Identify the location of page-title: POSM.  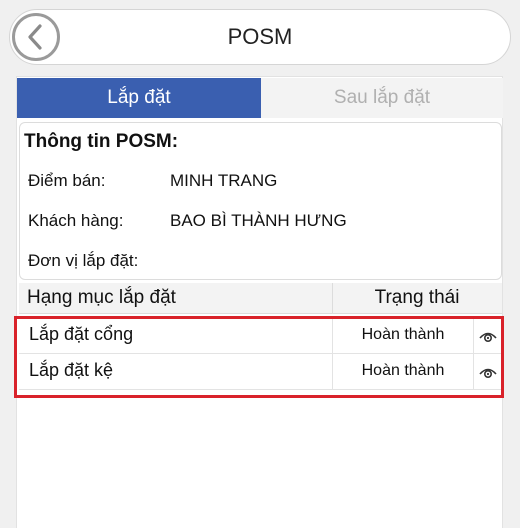
(260, 36).